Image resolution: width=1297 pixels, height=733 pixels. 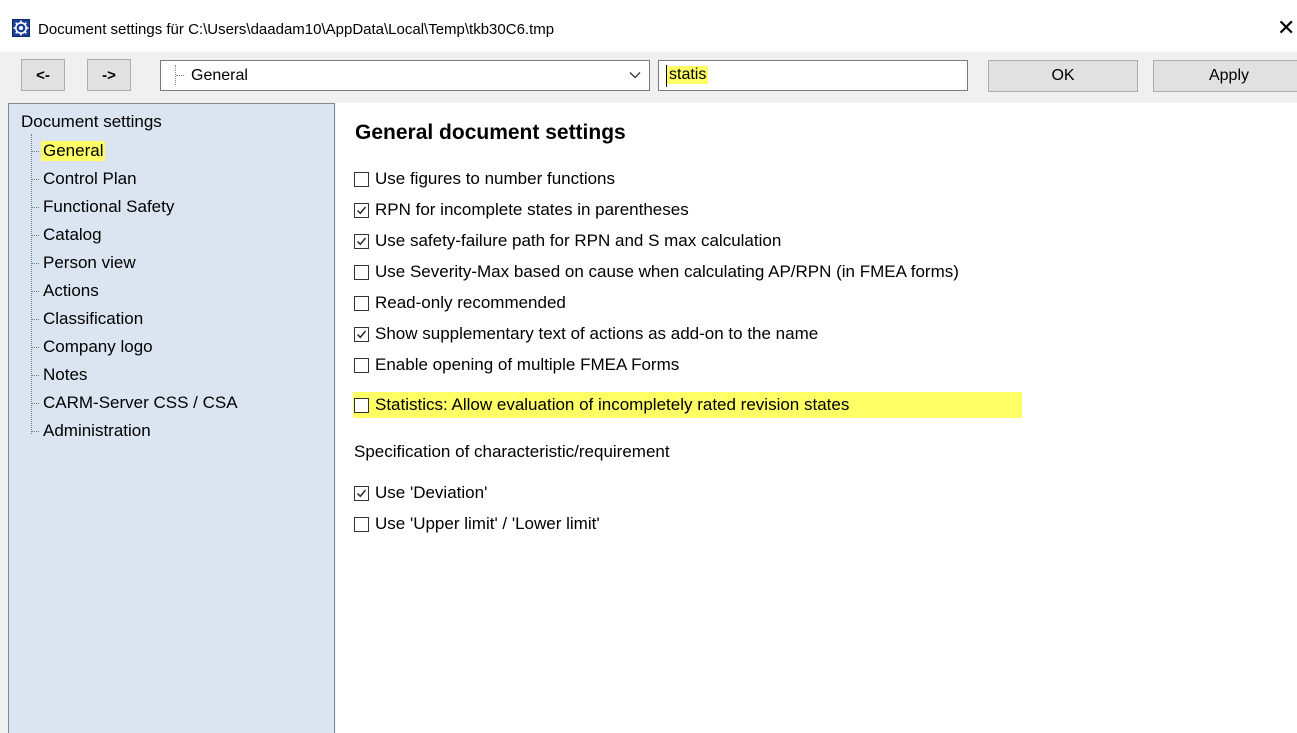 I want to click on tree-item-catalog: Catalog, so click(x=171, y=236).